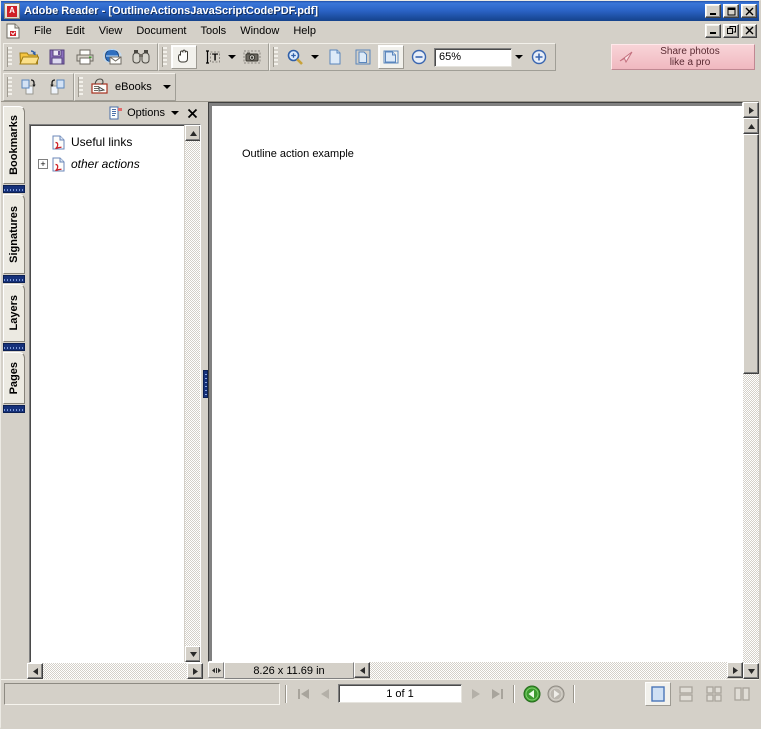  I want to click on bookmarks-options-label: Options, so click(146, 113).